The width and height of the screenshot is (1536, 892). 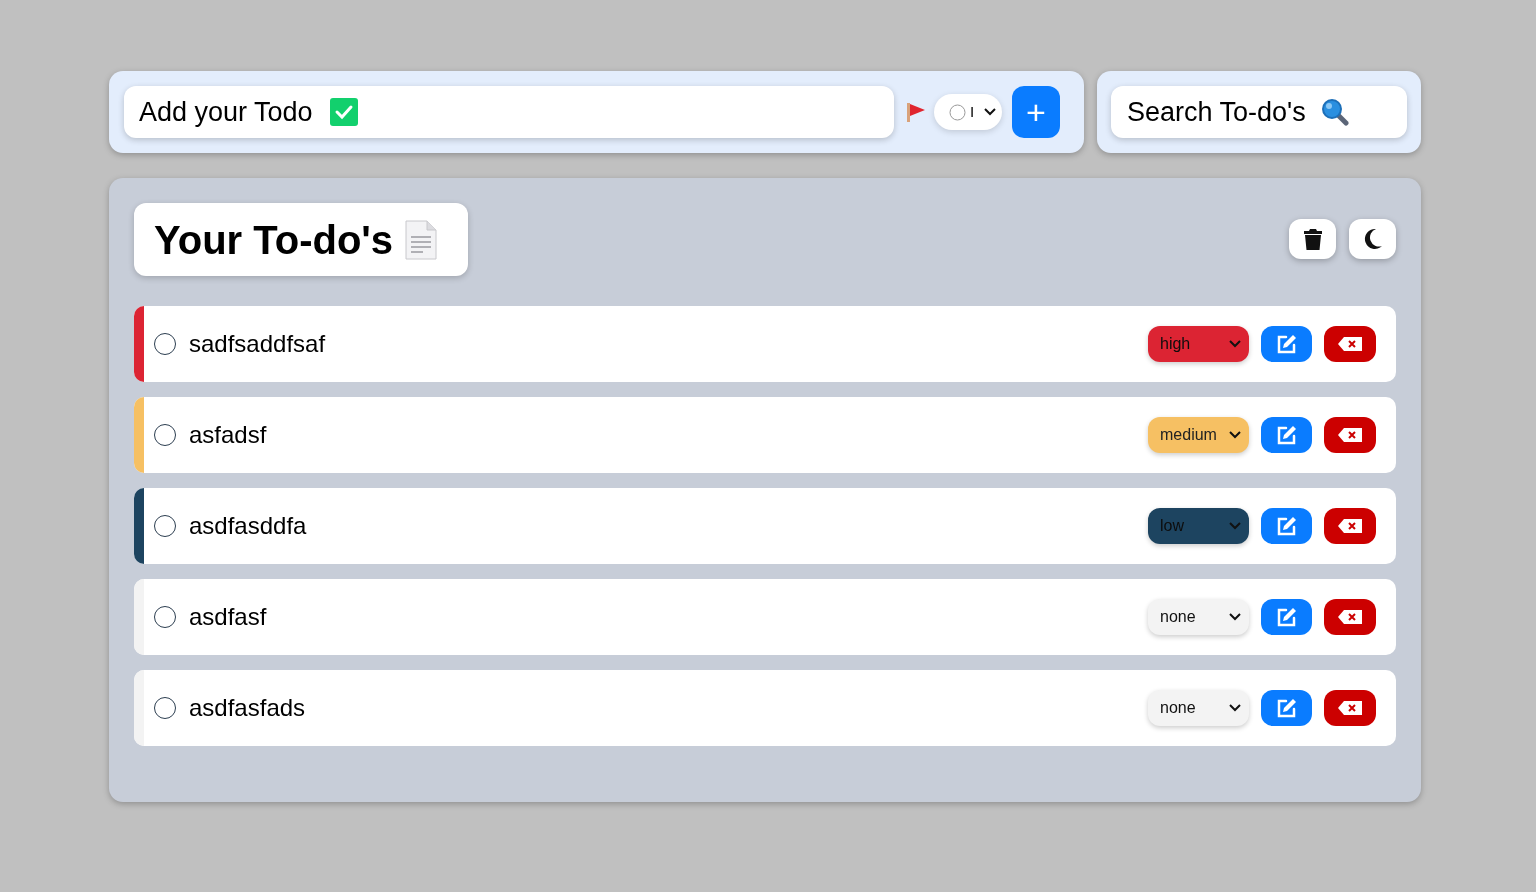 I want to click on trash-icon, so click(x=1312, y=239).